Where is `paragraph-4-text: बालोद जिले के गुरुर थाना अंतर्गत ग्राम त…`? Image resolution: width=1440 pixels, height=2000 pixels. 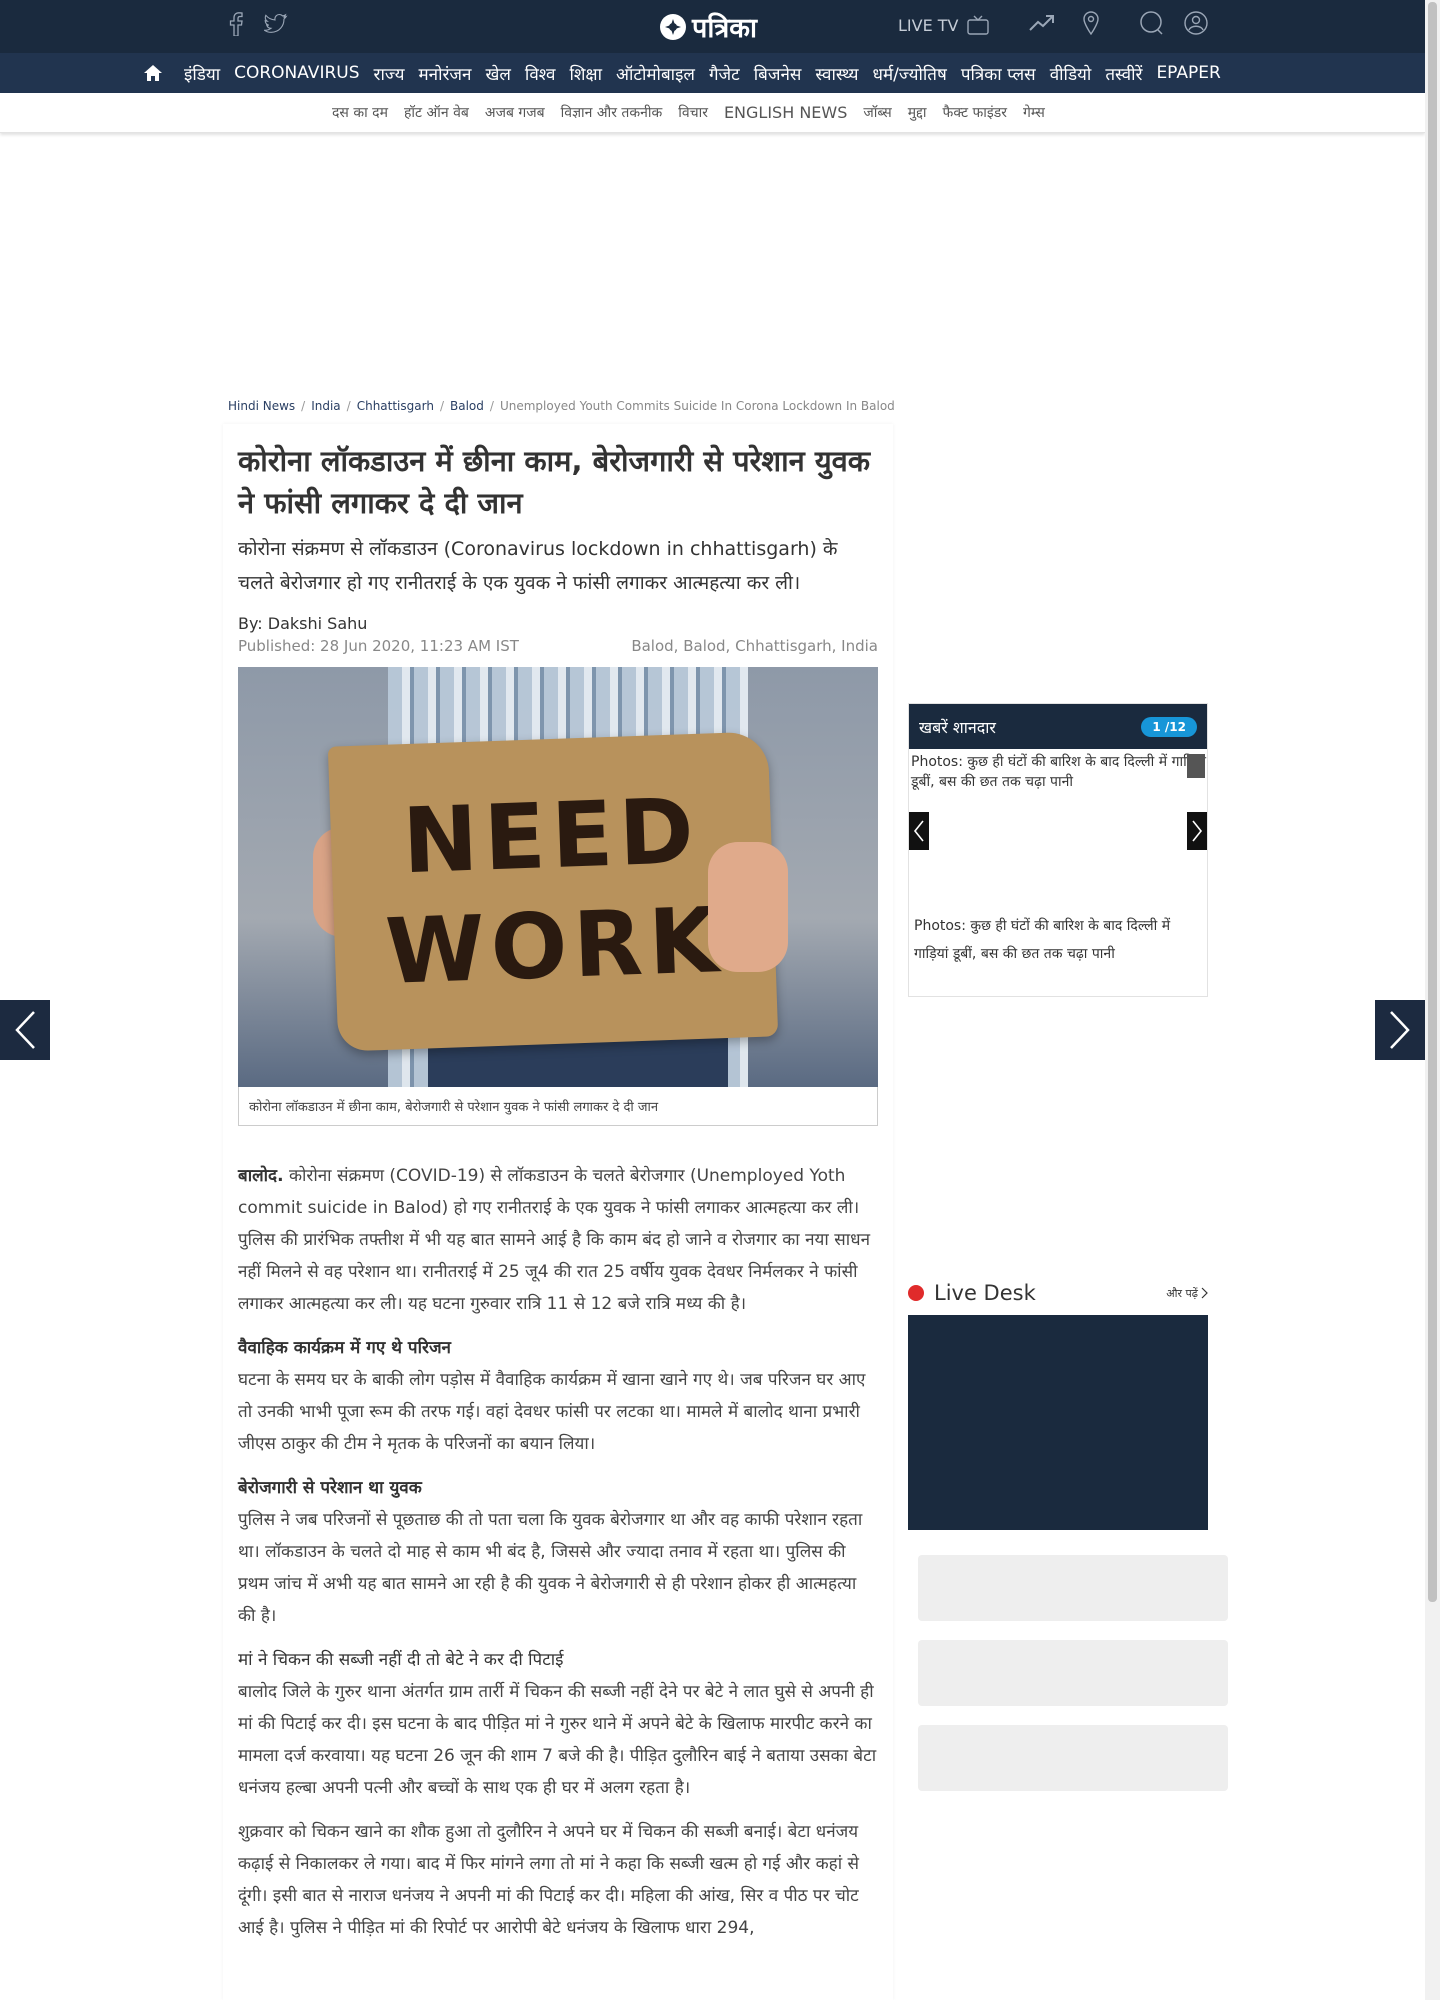
paragraph-4-text: बालोद जिले के गुरुर थाना अंतर्गत ग्राम त… is located at coordinates (557, 1740).